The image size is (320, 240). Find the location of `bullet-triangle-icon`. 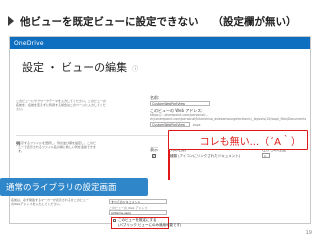

bullet-triangle-icon is located at coordinates (11, 21).